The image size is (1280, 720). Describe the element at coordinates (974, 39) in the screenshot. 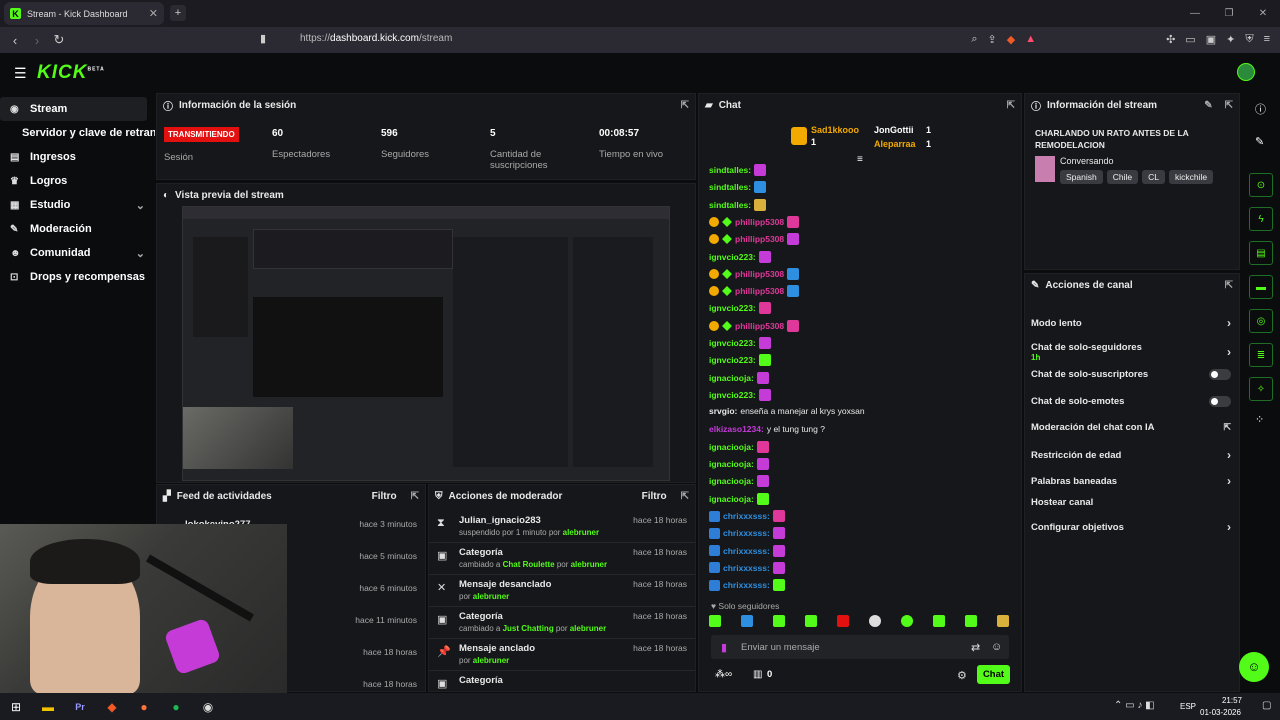

I see `zoom-icon: ⌕` at that location.